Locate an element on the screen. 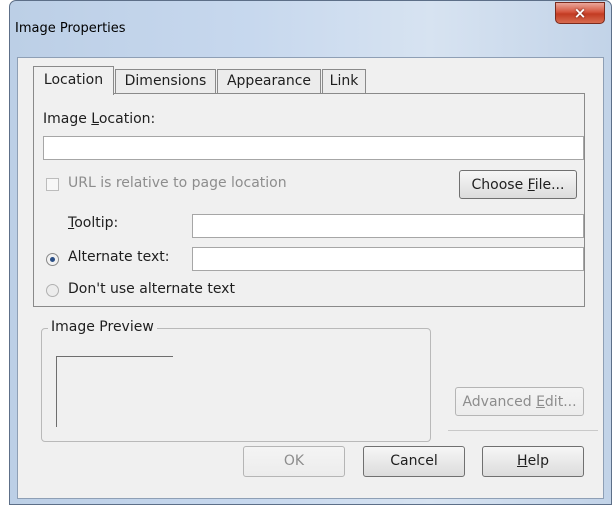  window-title: Image Properties is located at coordinates (70, 28).